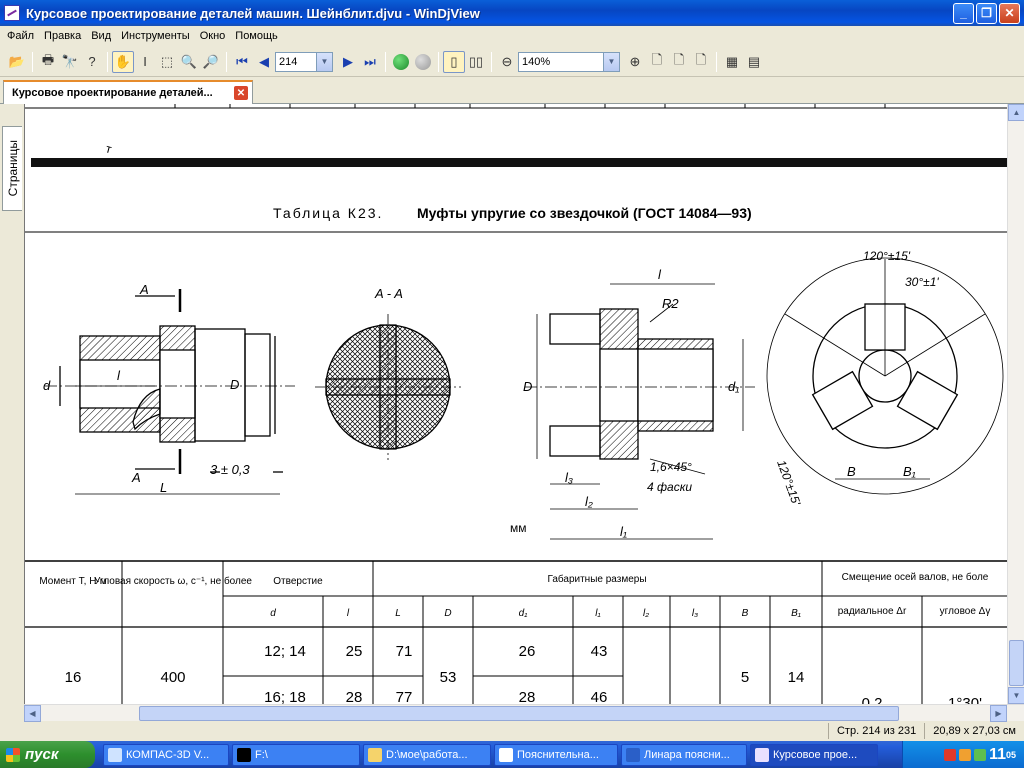 The image size is (1024, 768). I want to click on menu-window: Окно, so click(213, 36).